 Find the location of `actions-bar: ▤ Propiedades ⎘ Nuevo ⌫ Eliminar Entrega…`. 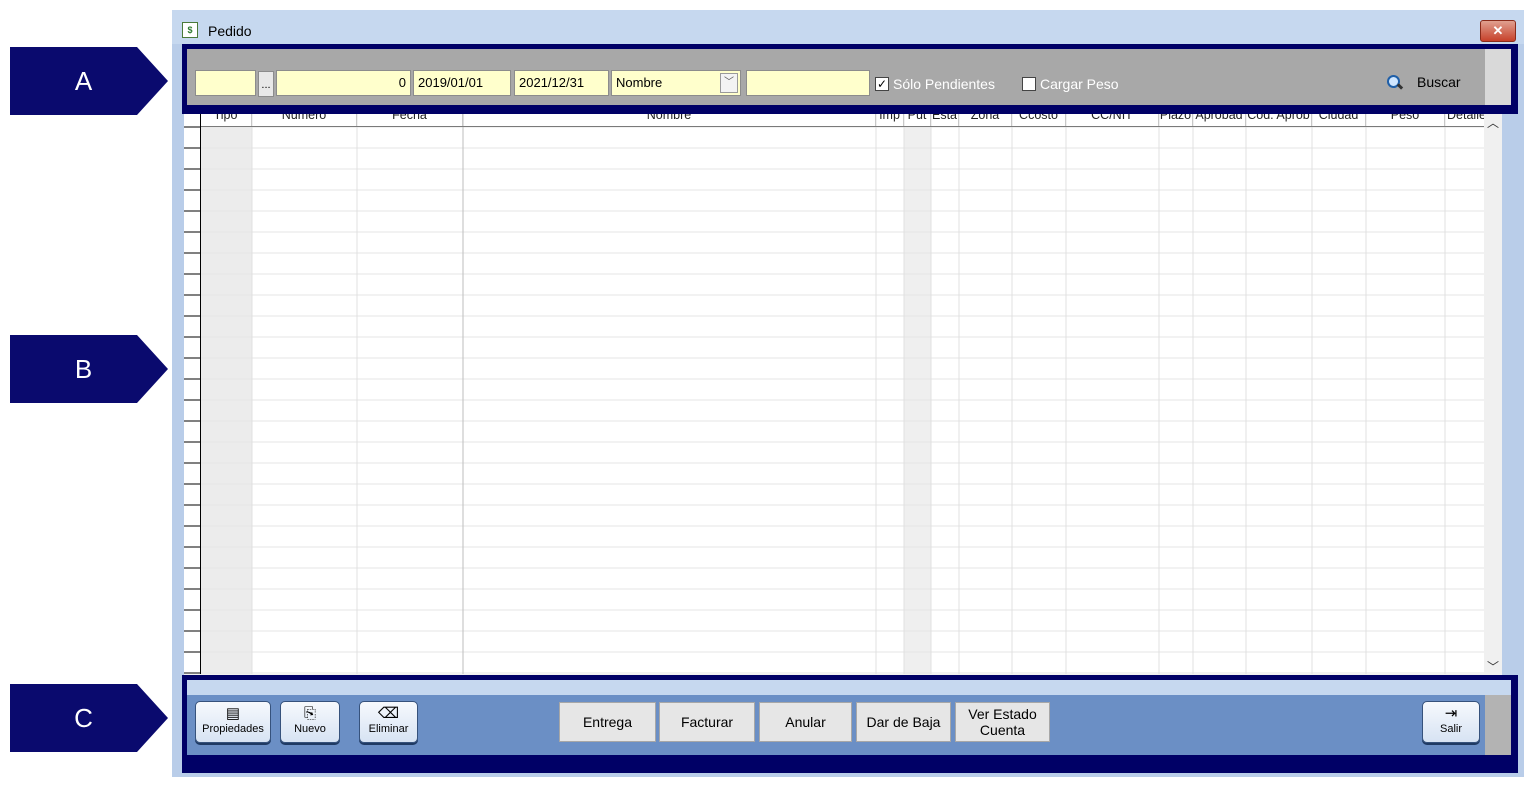

actions-bar: ▤ Propiedades ⎘ Nuevo ⌫ Eliminar Entrega… is located at coordinates (836, 725).